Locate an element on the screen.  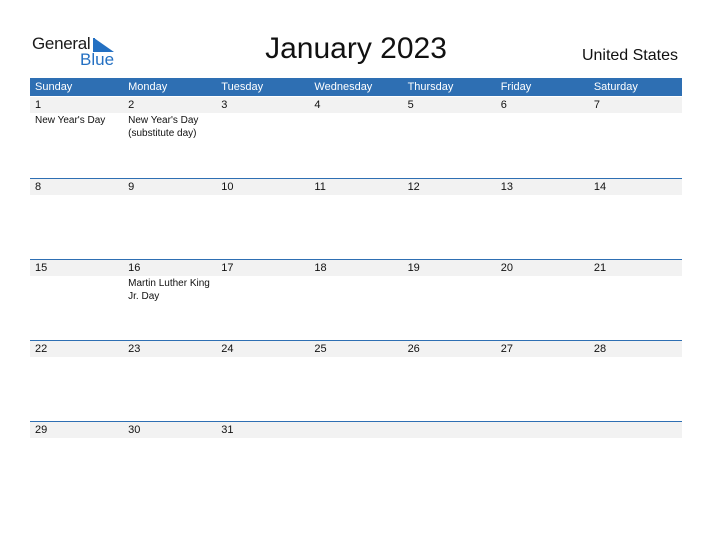
day-cell: 10 is located at coordinates (263, 219).